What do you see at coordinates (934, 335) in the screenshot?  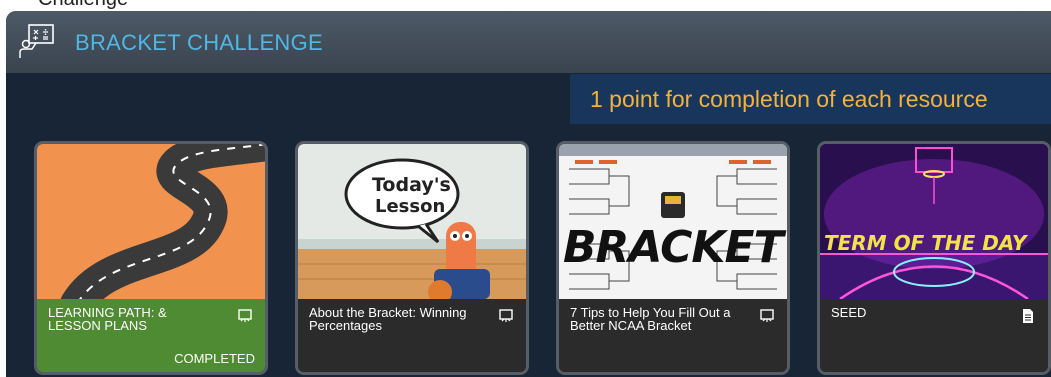 I see `card-footer: SEED` at bounding box center [934, 335].